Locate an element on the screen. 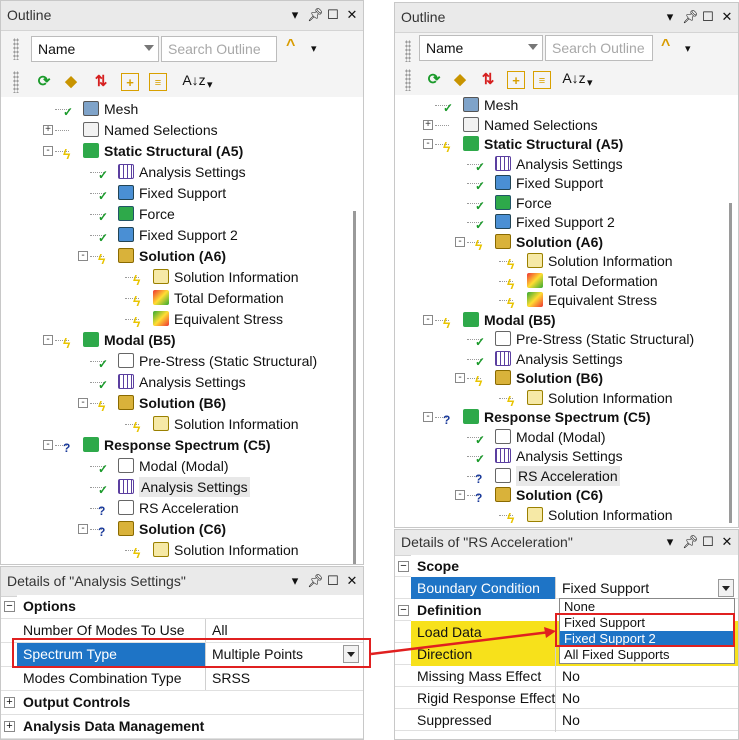 Image resolution: width=739 pixels, height=740 pixels. right-search-input: Search Outline is located at coordinates (599, 48).